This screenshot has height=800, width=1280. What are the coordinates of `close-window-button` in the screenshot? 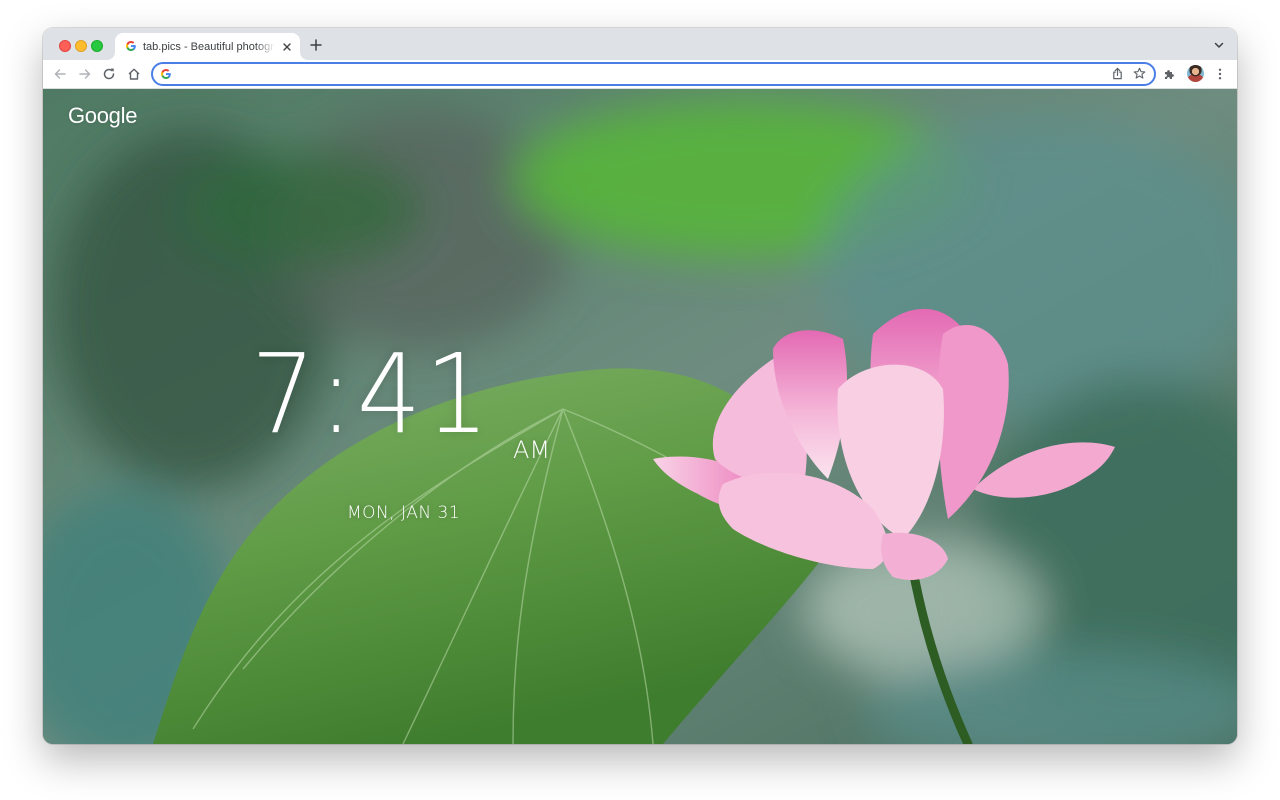 It's located at (65, 46).